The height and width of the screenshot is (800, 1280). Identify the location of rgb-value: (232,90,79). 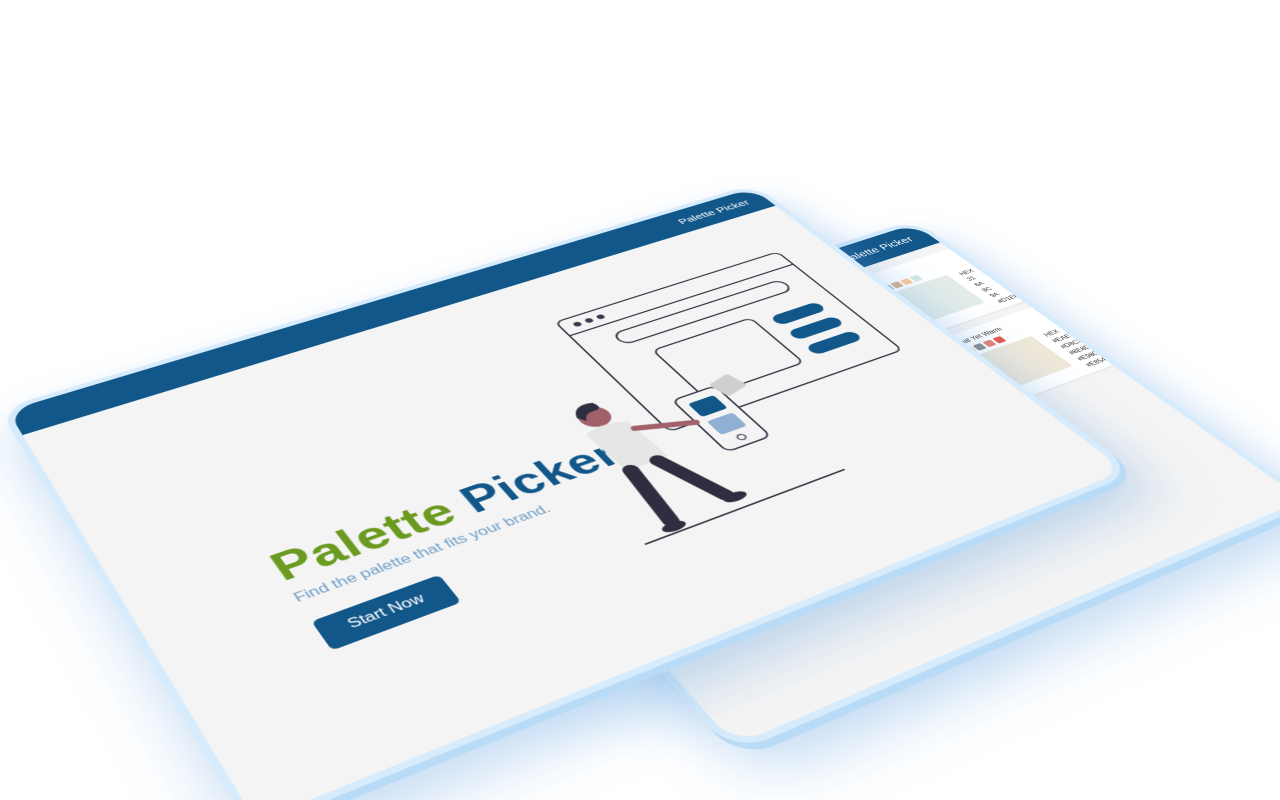
(1139, 346).